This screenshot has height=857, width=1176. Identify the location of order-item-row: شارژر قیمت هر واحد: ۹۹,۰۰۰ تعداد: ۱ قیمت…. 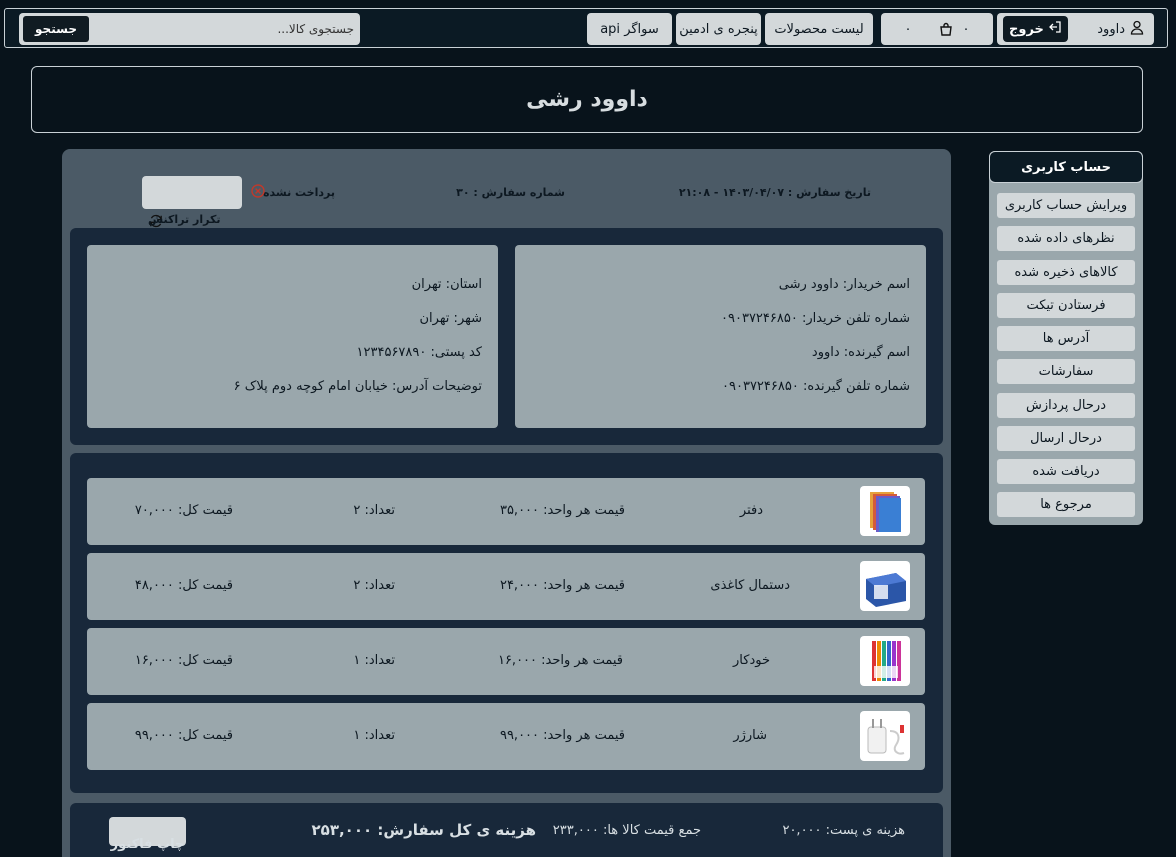
(506, 736).